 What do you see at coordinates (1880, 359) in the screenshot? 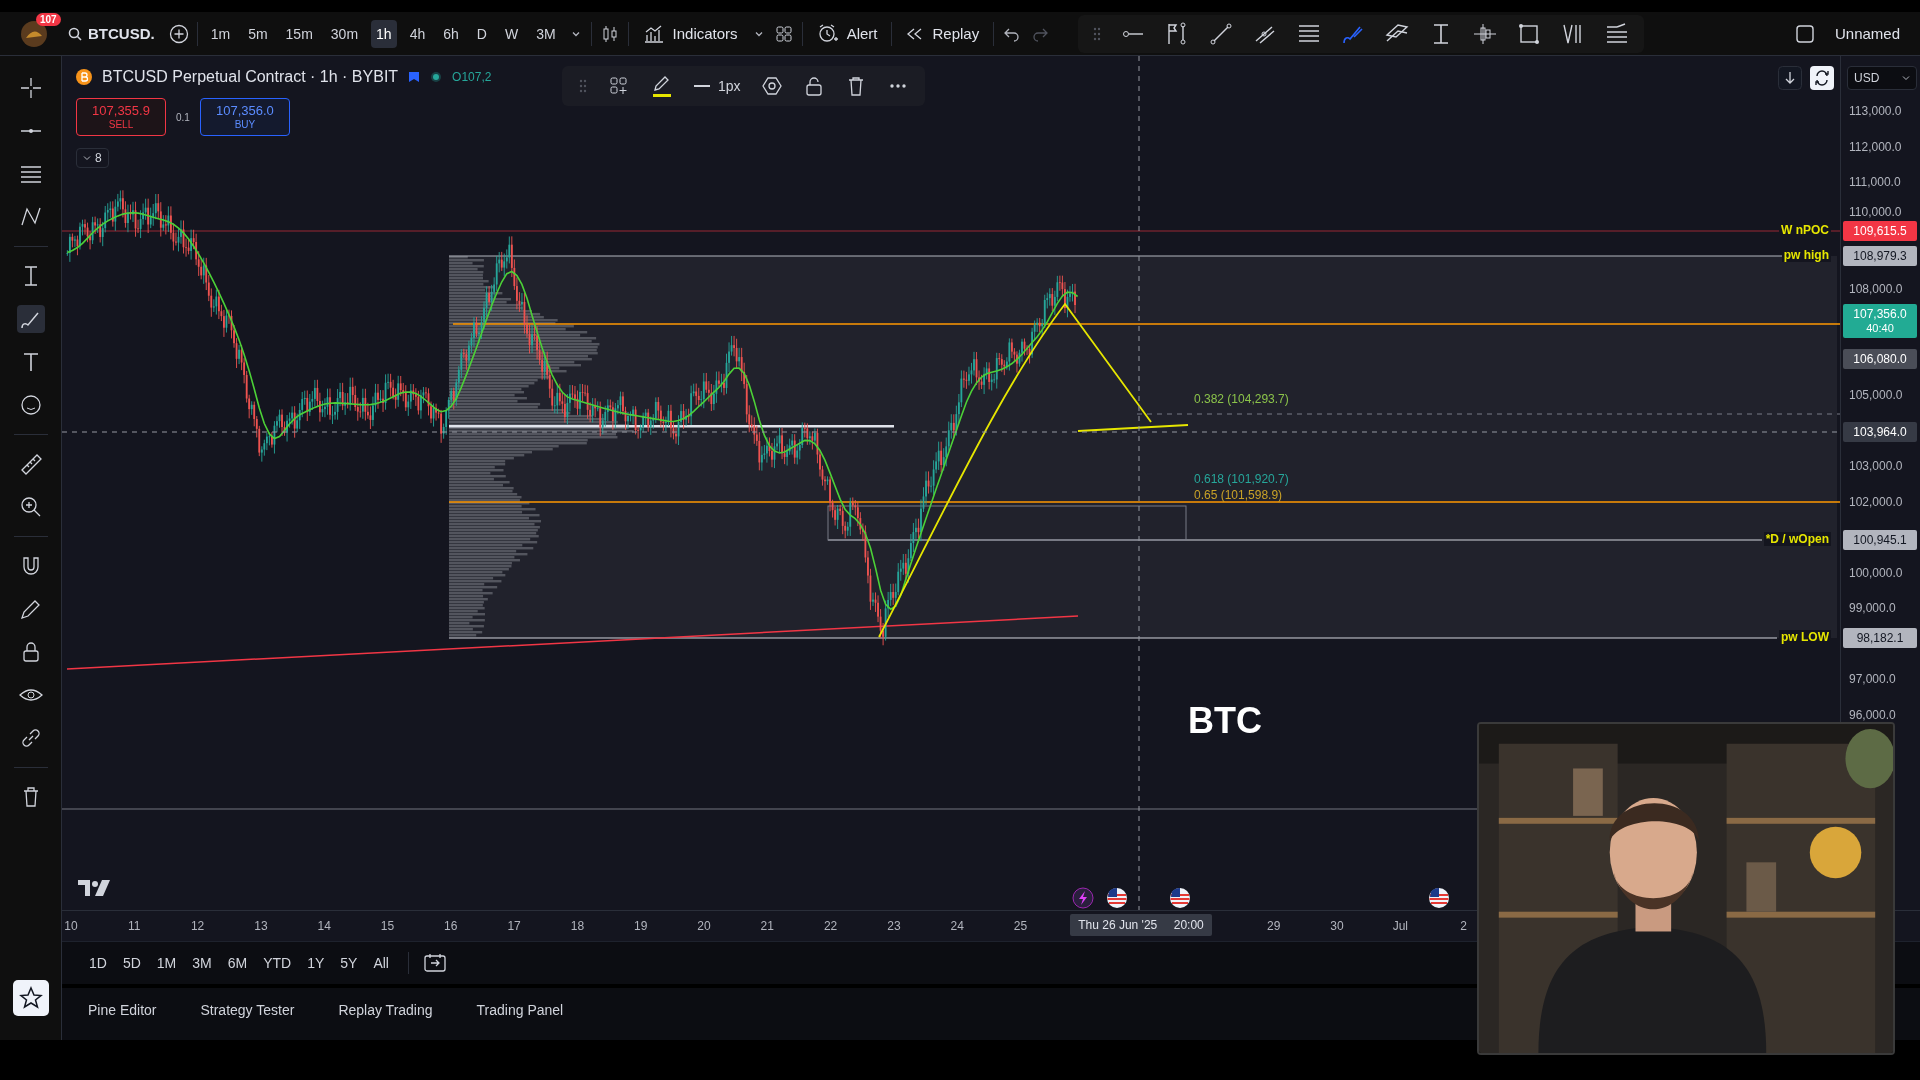
I see `price-tag: 106,080.0` at bounding box center [1880, 359].